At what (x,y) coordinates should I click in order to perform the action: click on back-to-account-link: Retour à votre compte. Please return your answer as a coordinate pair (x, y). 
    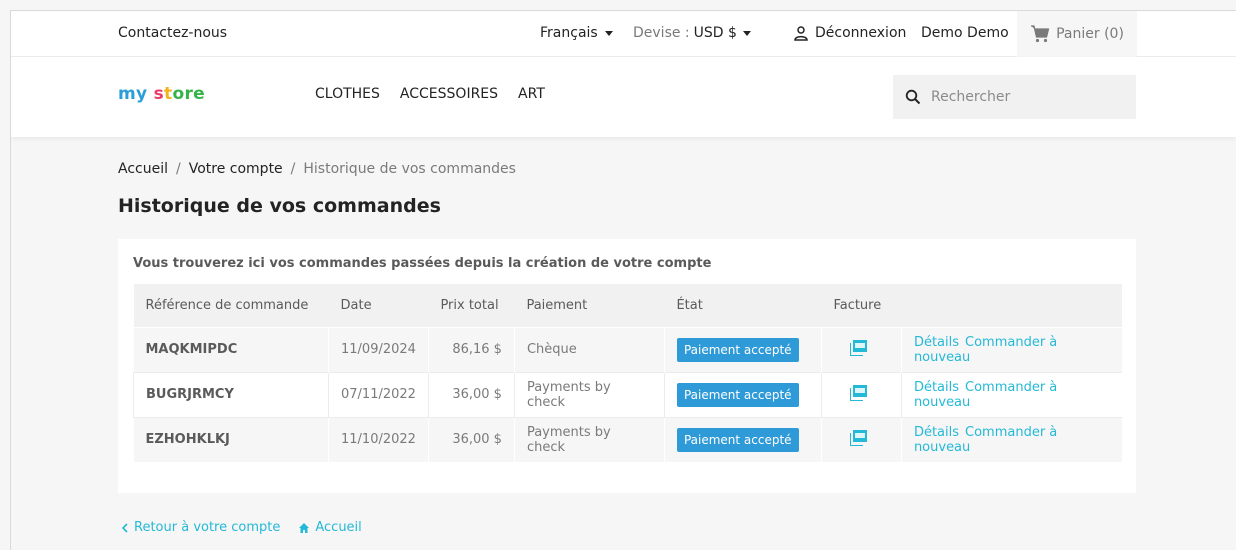
    Looking at the image, I should click on (200, 527).